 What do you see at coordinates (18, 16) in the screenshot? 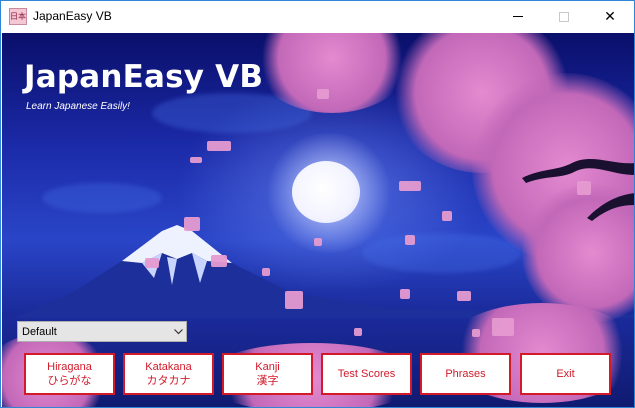
I see `app-icon: 日本` at bounding box center [18, 16].